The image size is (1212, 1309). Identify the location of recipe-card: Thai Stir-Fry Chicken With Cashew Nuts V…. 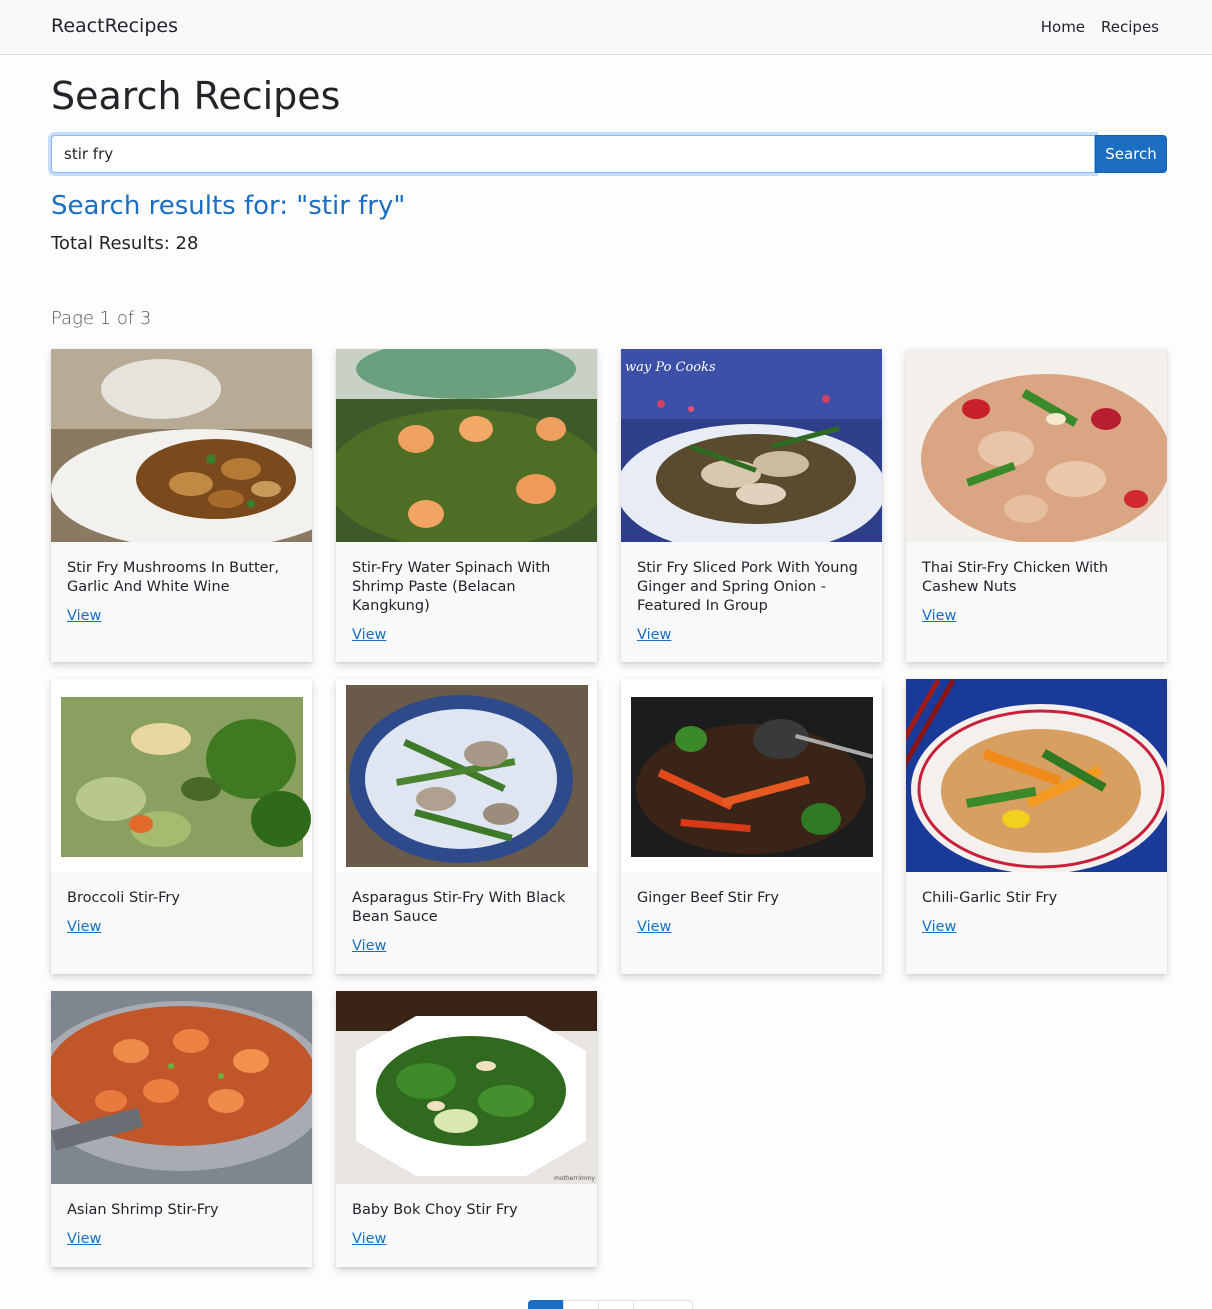
(1036, 505).